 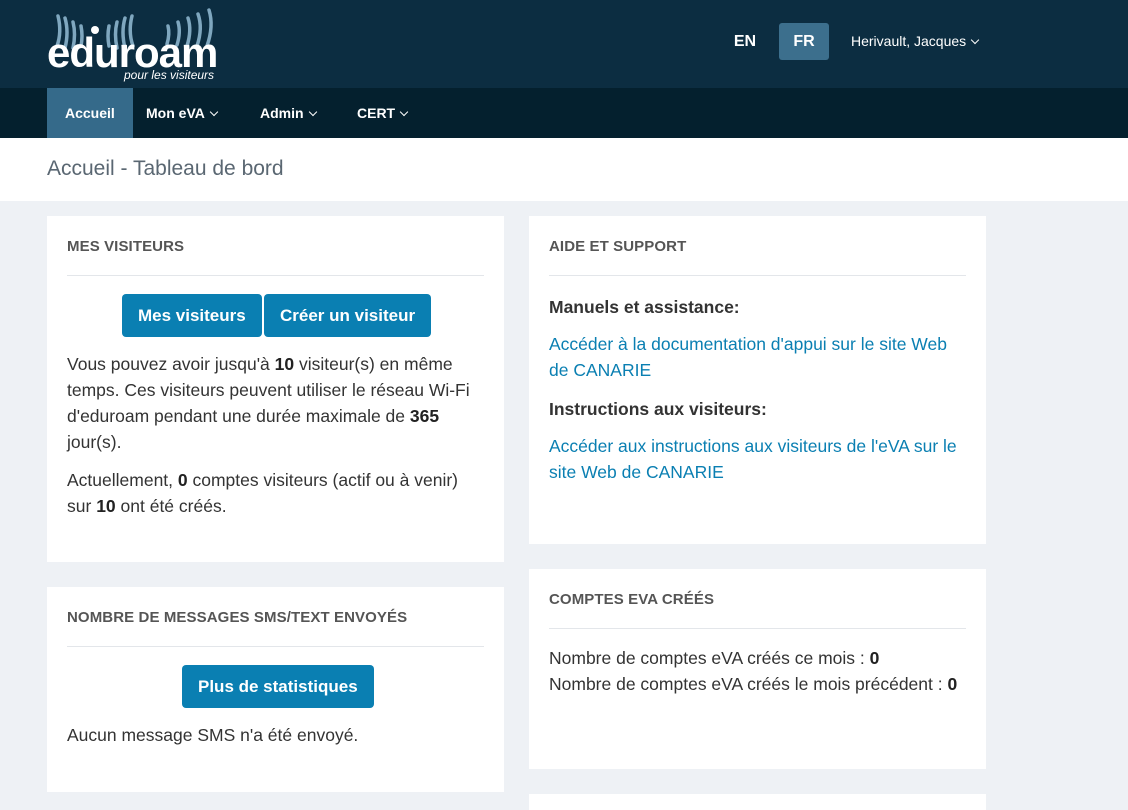 What do you see at coordinates (126, 246) in the screenshot?
I see `card-title: Mes visiteurs` at bounding box center [126, 246].